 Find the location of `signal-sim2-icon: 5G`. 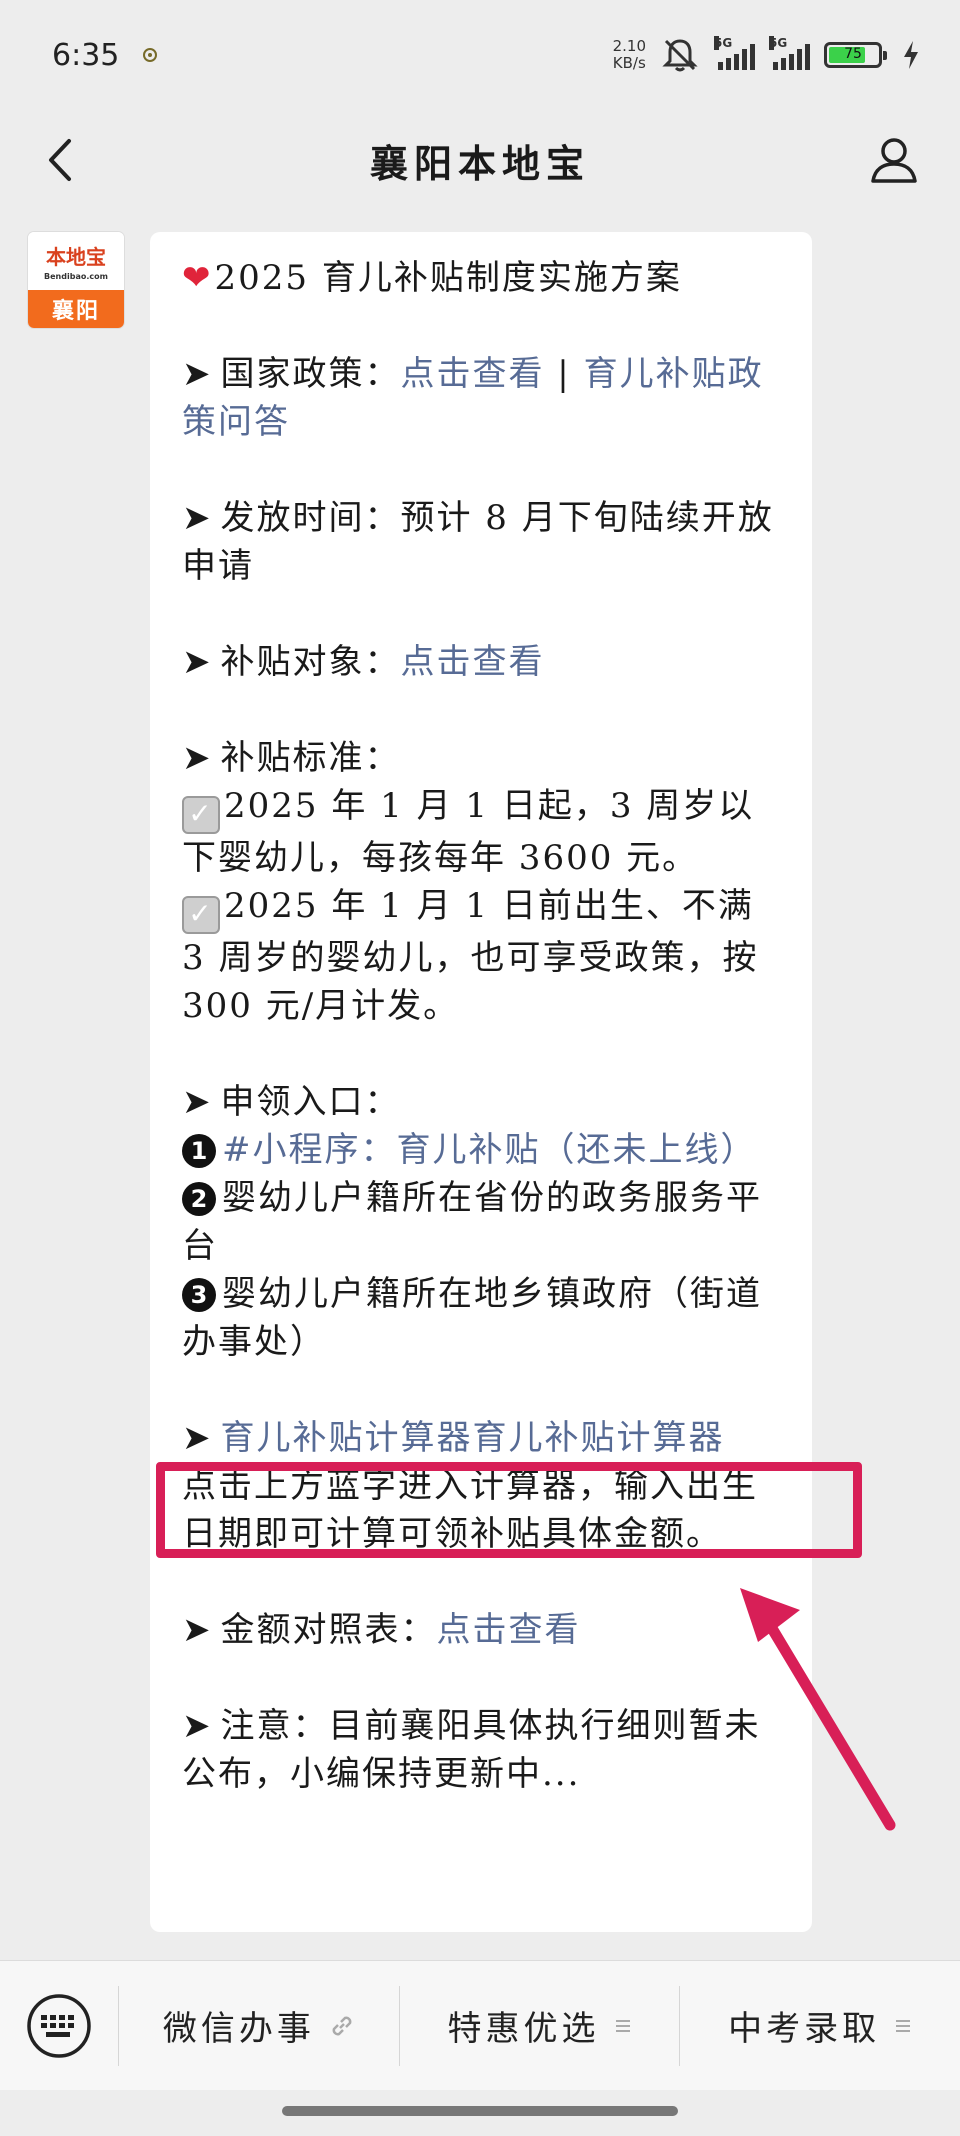

signal-sim2-icon: 5G is located at coordinates (789, 53).